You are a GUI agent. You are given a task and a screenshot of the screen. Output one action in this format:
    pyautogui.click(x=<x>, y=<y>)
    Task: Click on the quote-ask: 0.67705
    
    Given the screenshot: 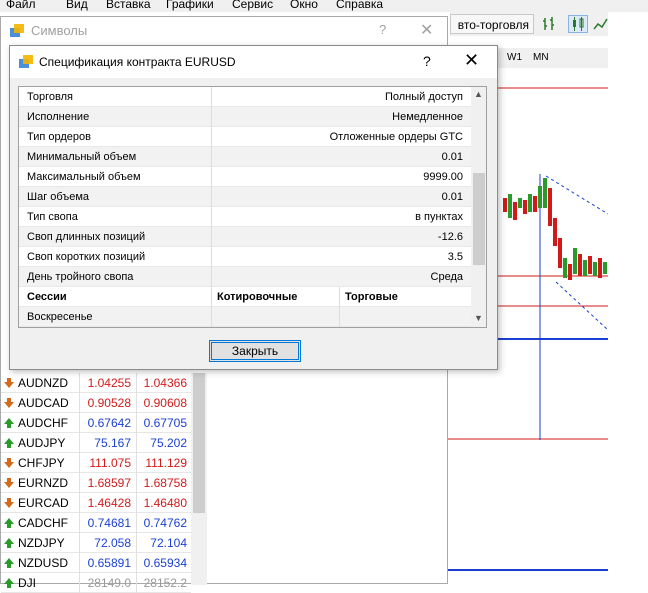 What is the action you would take?
    pyautogui.click(x=165, y=423)
    